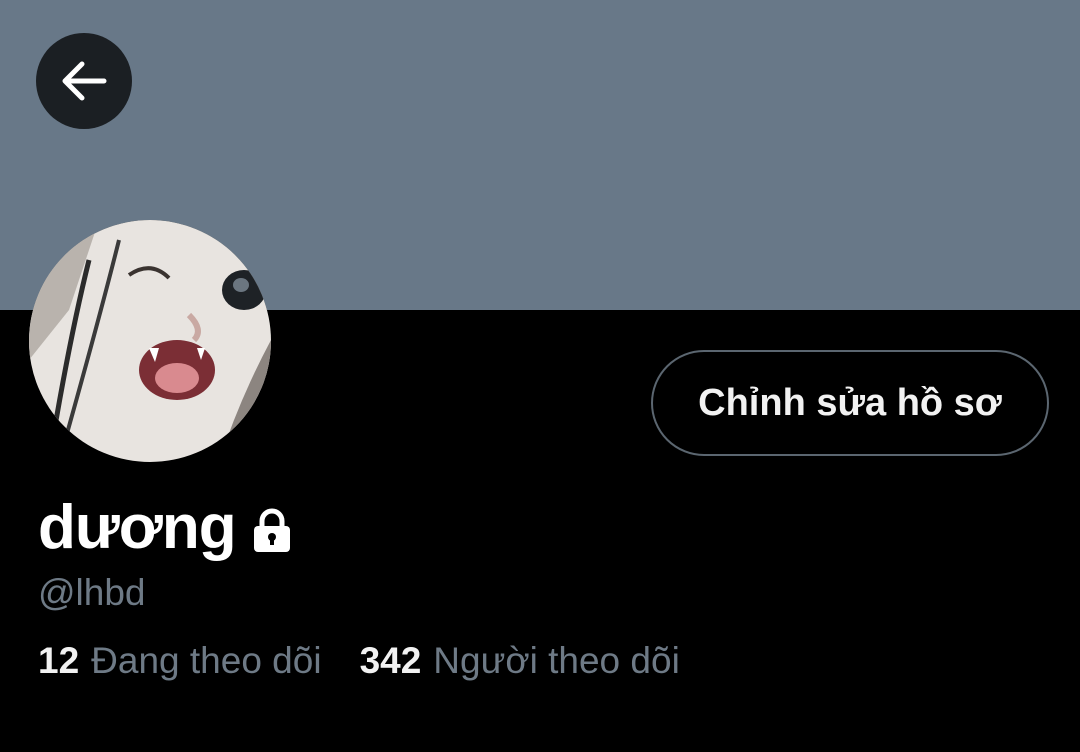 This screenshot has width=1080, height=752. I want to click on lock-icon, so click(271, 530).